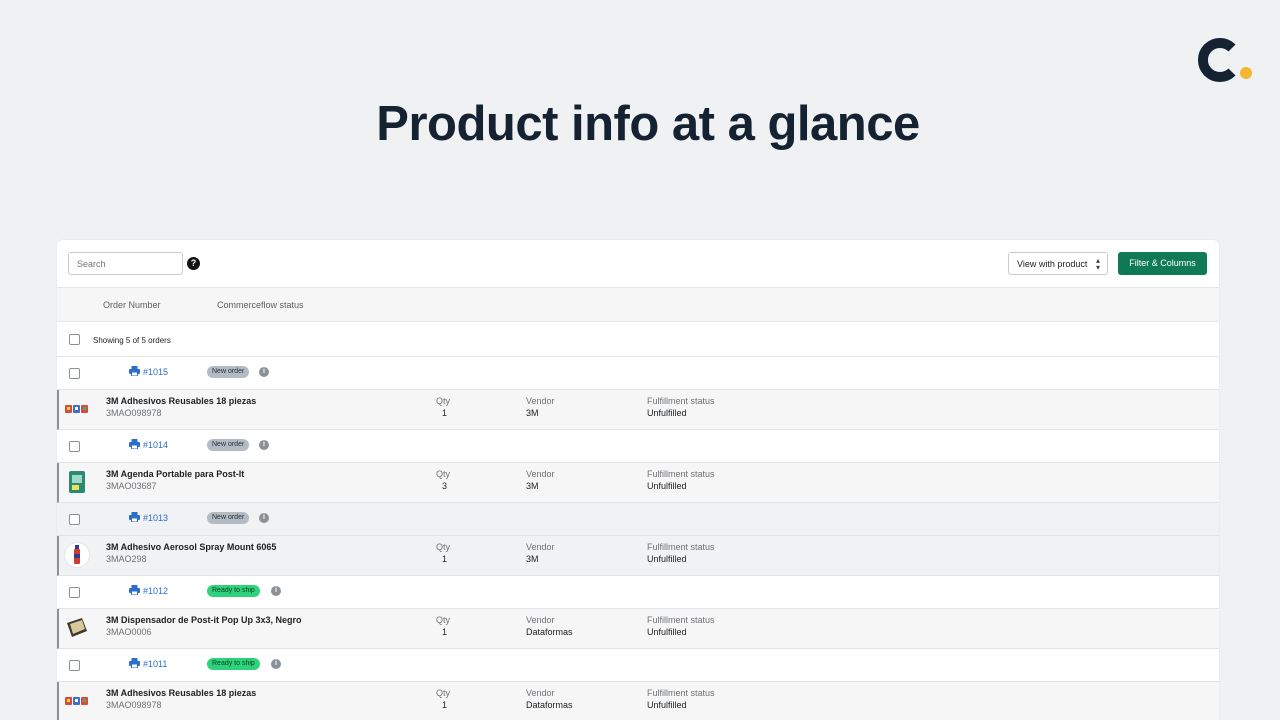 This screenshot has height=720, width=1280. Describe the element at coordinates (155, 372) in the screenshot. I see `order-number-link: #1015` at that location.